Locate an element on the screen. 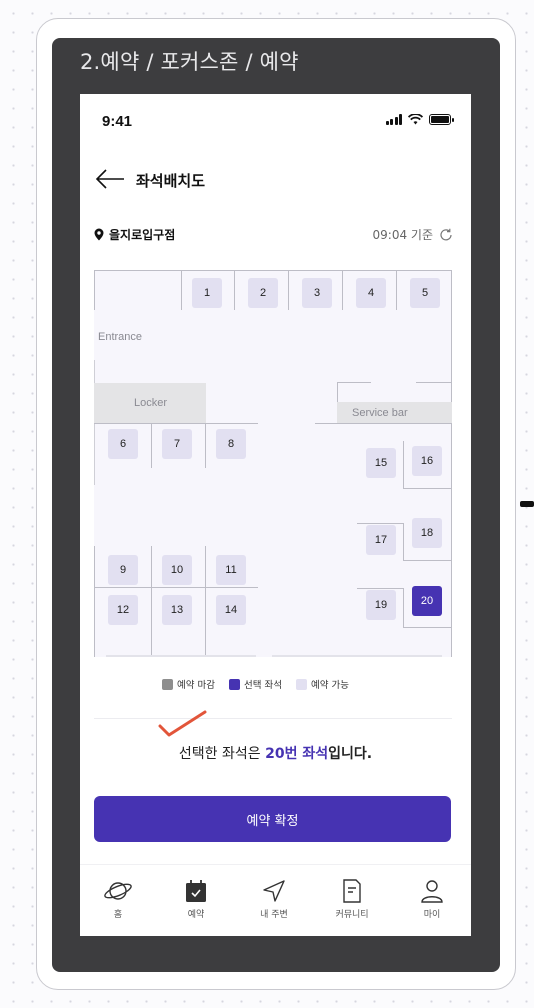 Image resolution: width=534 pixels, height=1008 pixels. location-pin-icon is located at coordinates (99, 234).